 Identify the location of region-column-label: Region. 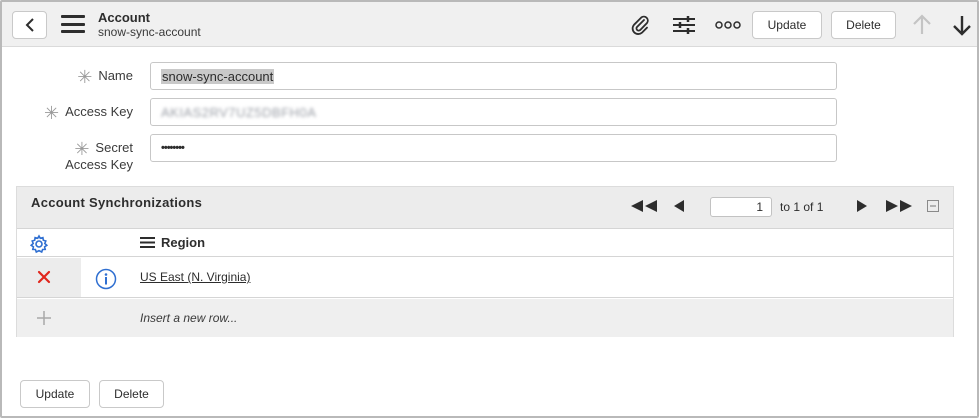
(183, 242).